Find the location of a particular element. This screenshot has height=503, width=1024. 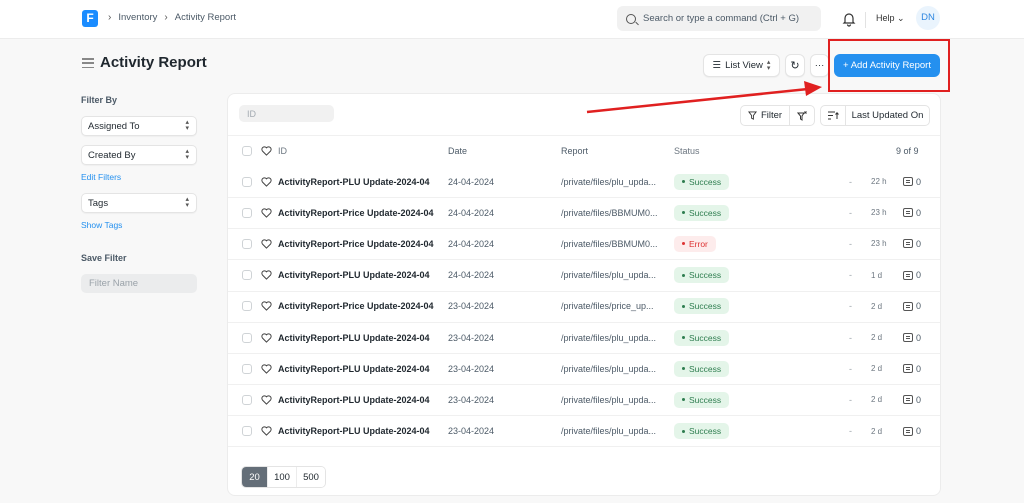

comment-icon is located at coordinates (908, 181).